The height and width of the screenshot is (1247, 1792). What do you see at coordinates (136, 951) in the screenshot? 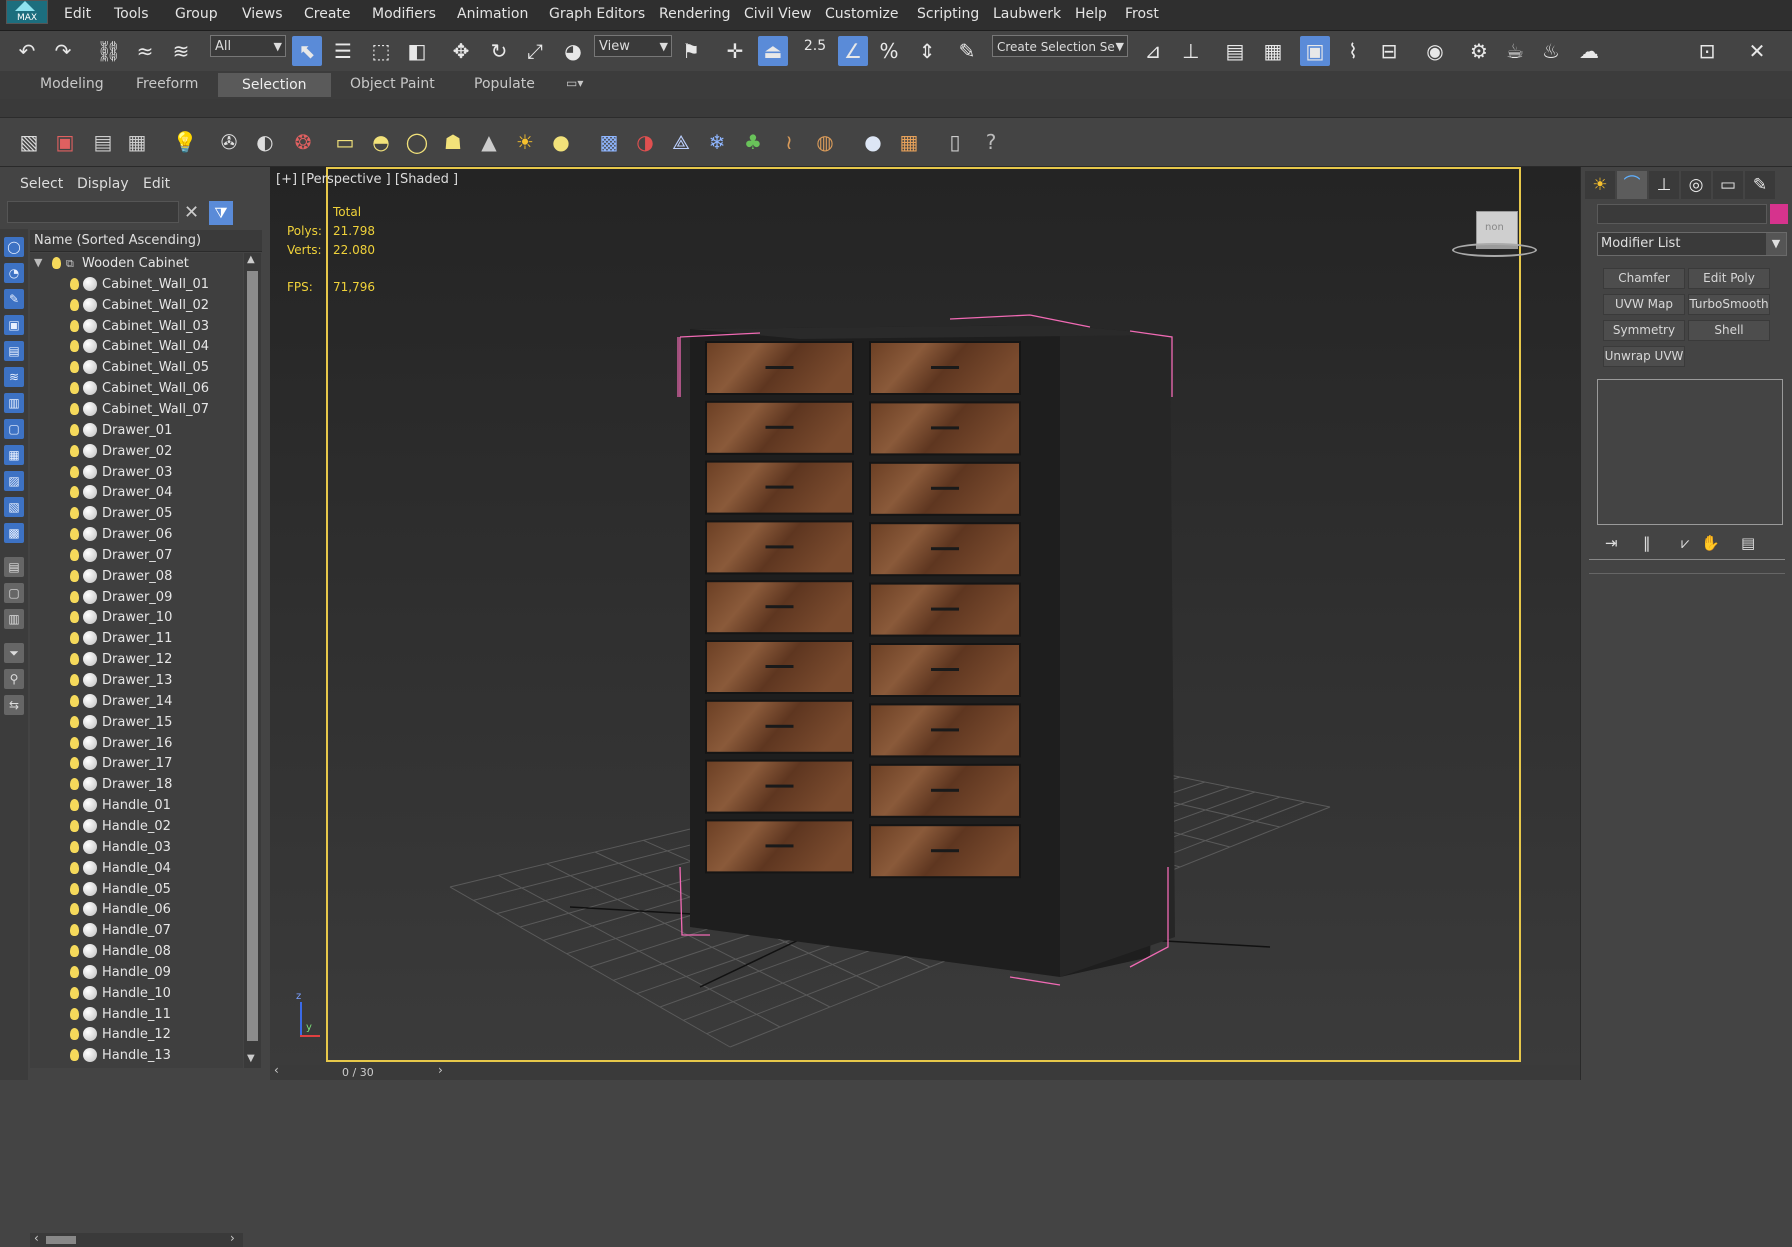
I see `list-item: Handle_08` at bounding box center [136, 951].